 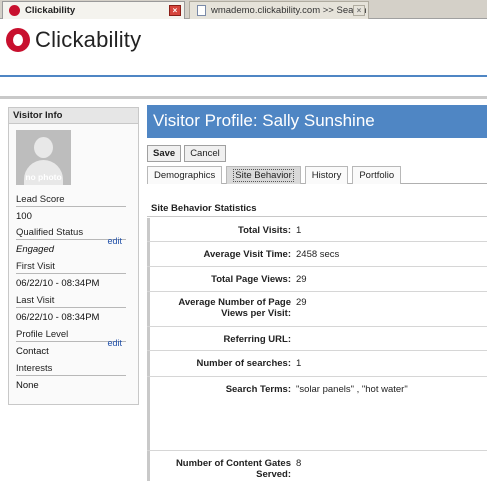 What do you see at coordinates (75, 241) in the screenshot?
I see `qualified-status-field: Qualified Status Engaged edit` at bounding box center [75, 241].